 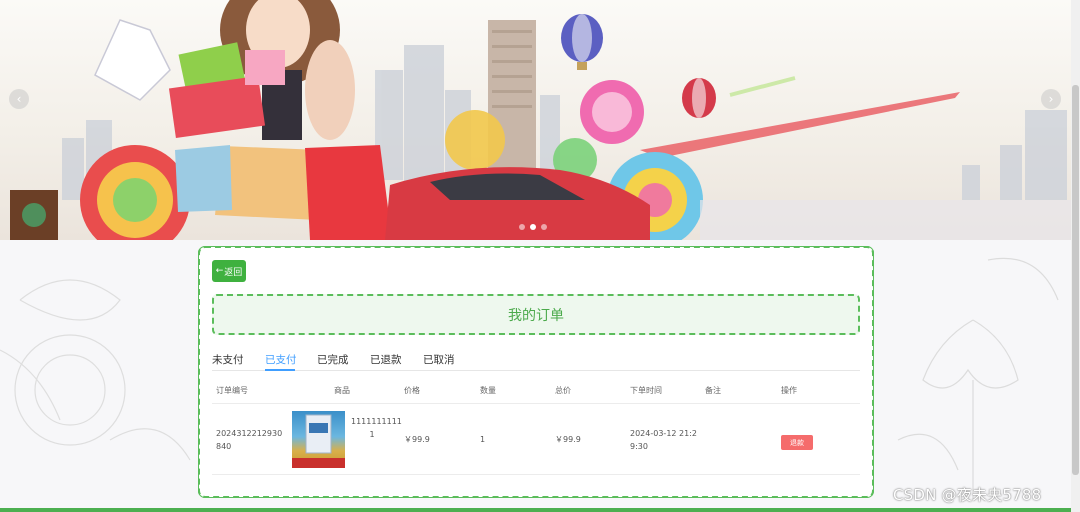 What do you see at coordinates (249, 440) in the screenshot?
I see `order-number: 2024312212930 840` at bounding box center [249, 440].